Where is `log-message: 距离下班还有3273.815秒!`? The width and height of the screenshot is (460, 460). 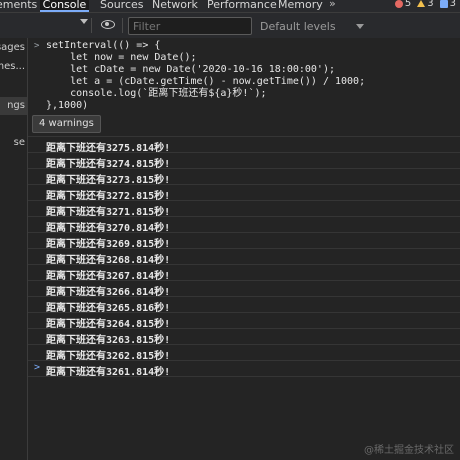 log-message: 距离下班还有3273.815秒! is located at coordinates (108, 180).